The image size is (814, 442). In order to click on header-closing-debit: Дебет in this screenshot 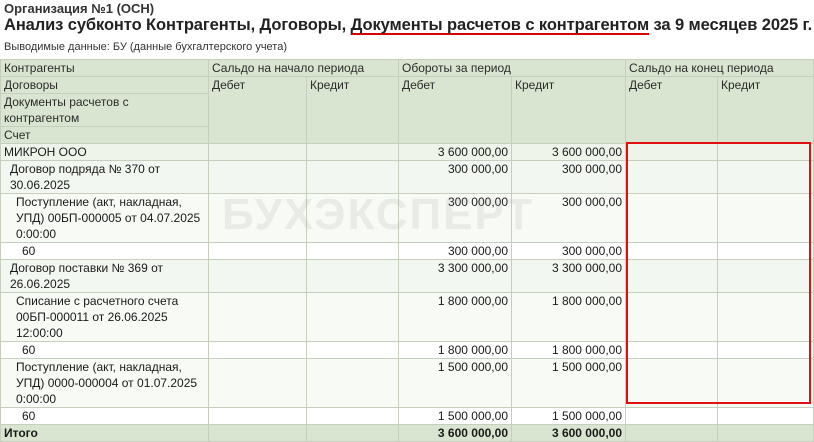, I will do `click(672, 85)`.